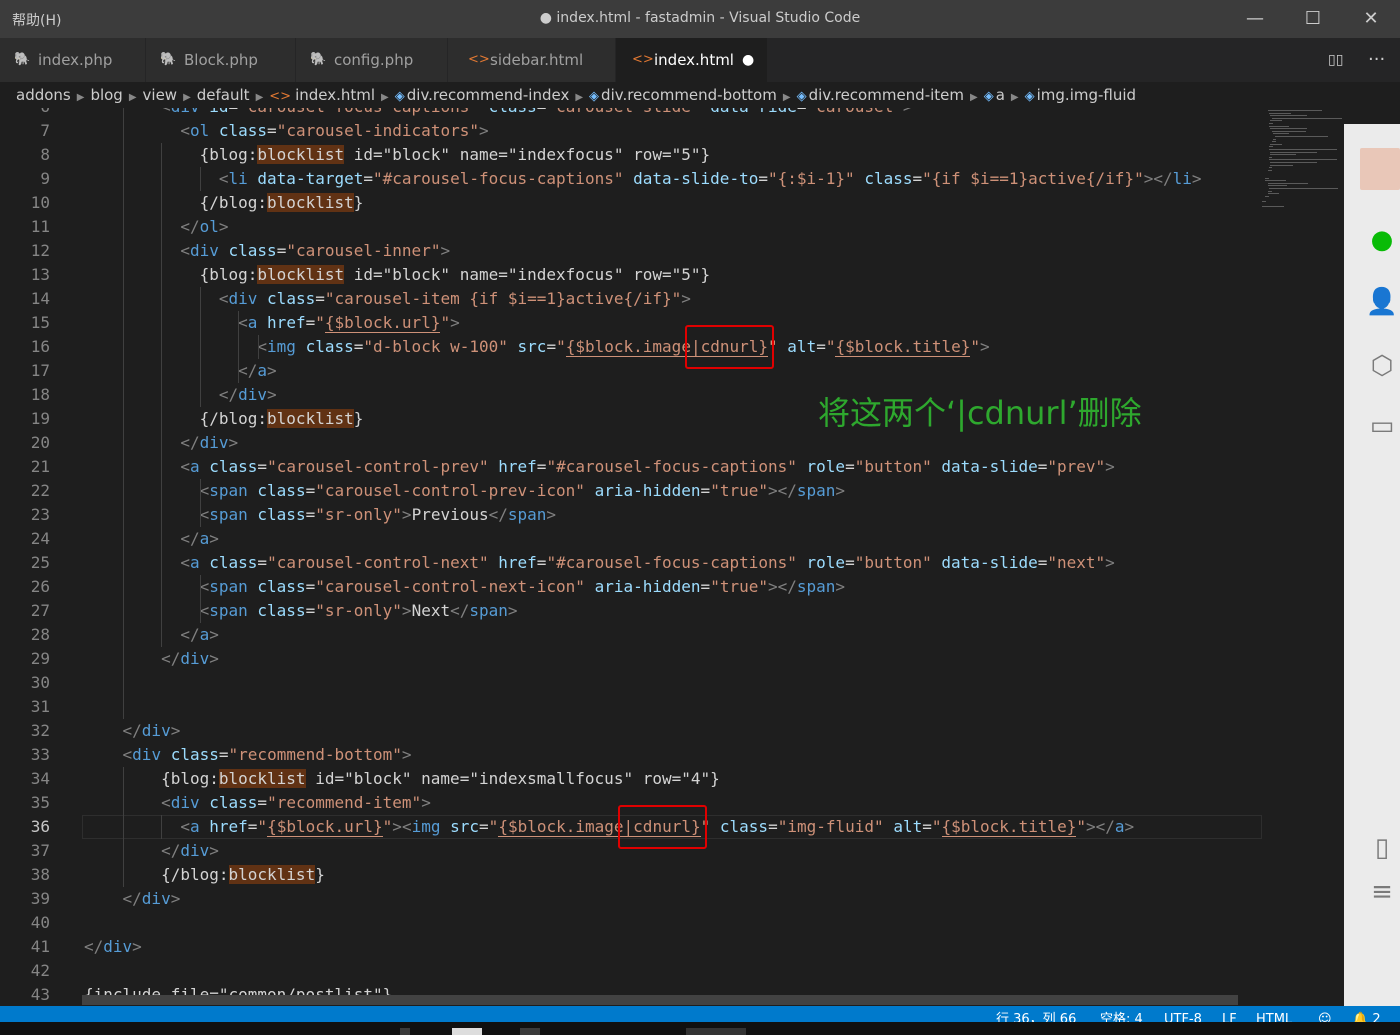 The width and height of the screenshot is (1400, 1035). What do you see at coordinates (1381, 426) in the screenshot?
I see `folder-icon: ▭` at bounding box center [1381, 426].